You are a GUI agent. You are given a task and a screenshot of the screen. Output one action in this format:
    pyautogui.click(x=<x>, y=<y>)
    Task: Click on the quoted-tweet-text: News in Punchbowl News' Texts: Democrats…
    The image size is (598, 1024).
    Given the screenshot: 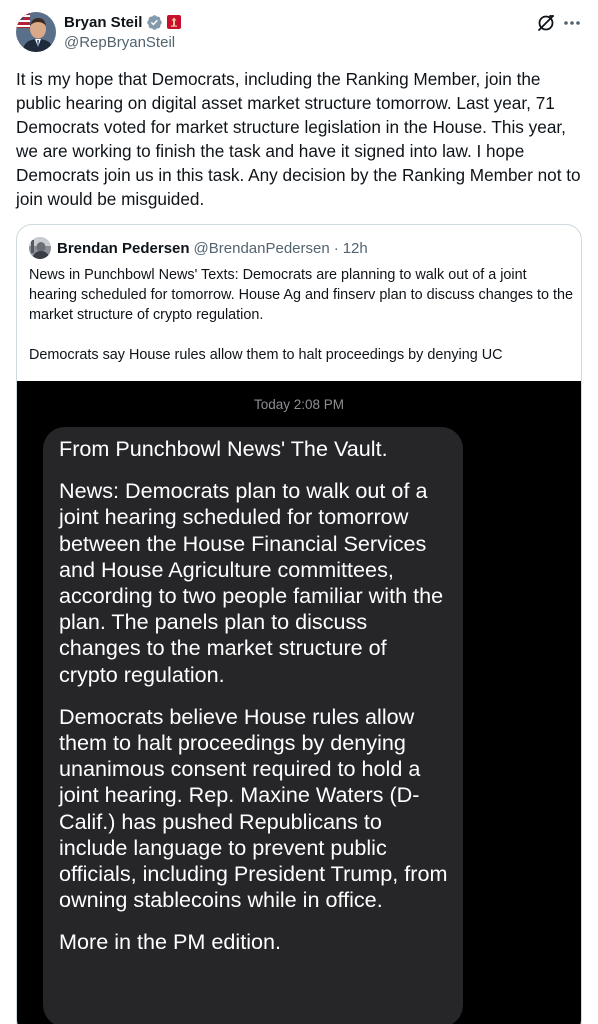 What is the action you would take?
    pyautogui.click(x=301, y=315)
    